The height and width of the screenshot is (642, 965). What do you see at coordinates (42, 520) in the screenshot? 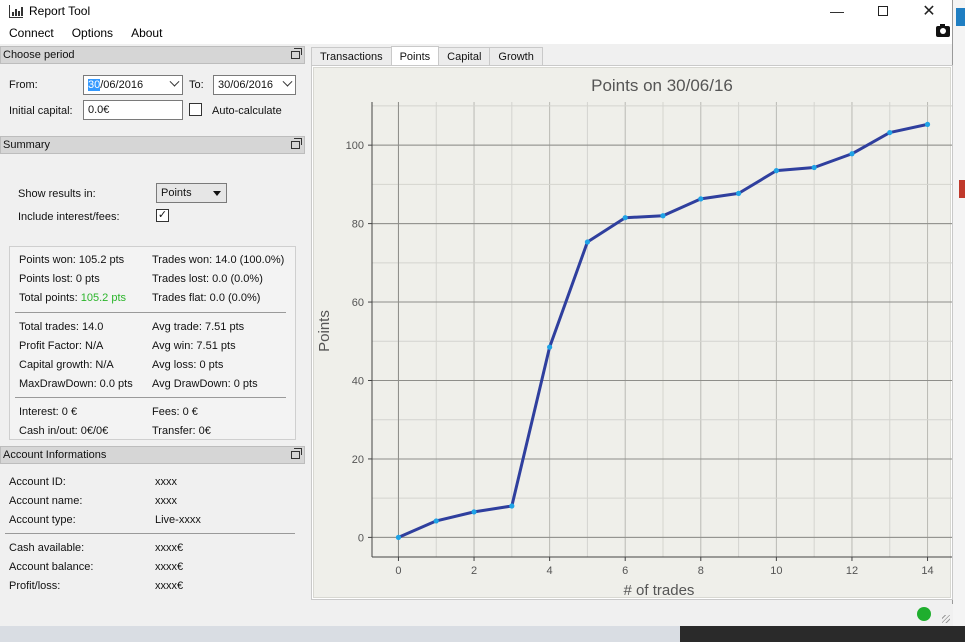
I see `account-type-label: Account type:` at bounding box center [42, 520].